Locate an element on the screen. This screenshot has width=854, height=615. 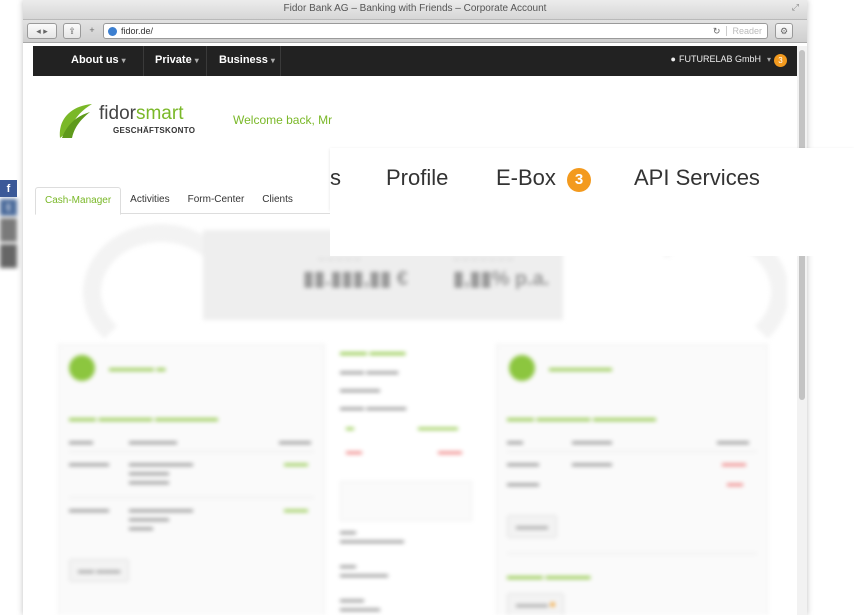
social-share-bar: f t is located at coordinates (8, 225).